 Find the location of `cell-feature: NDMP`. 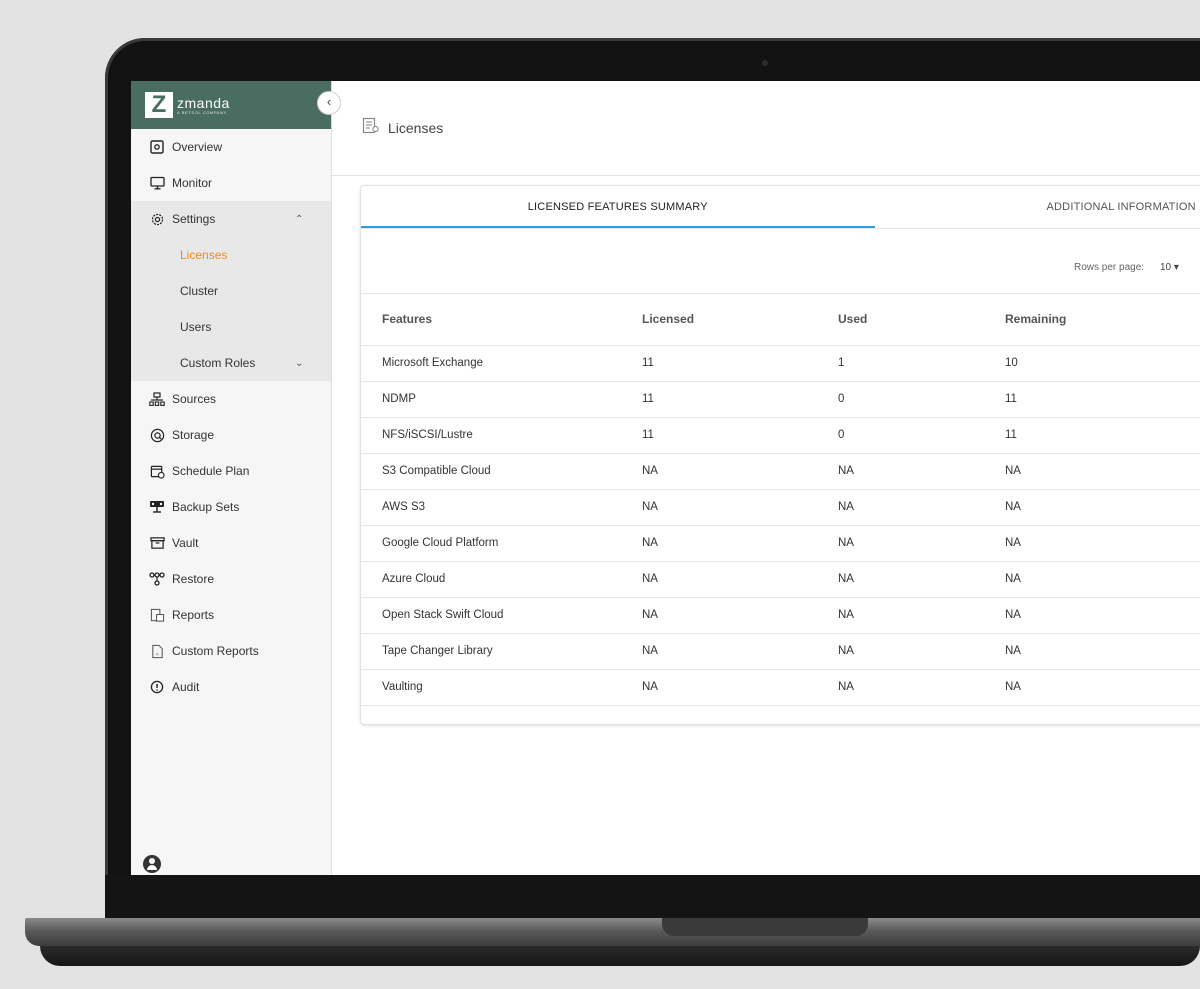

cell-feature: NDMP is located at coordinates (501, 399).